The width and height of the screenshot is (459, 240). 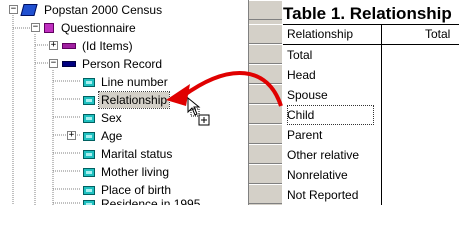 What do you see at coordinates (107, 46) in the screenshot?
I see `tree-node-id-items-label: (Id Items)` at bounding box center [107, 46].